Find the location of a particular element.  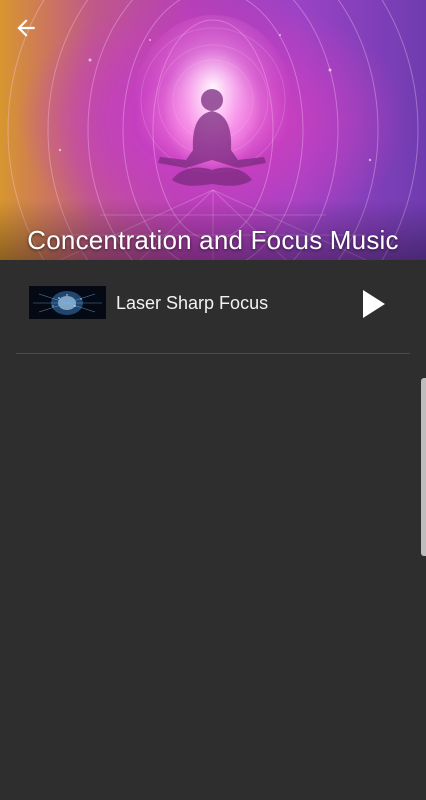

page-title: Concentration and Focus Music is located at coordinates (213, 240).